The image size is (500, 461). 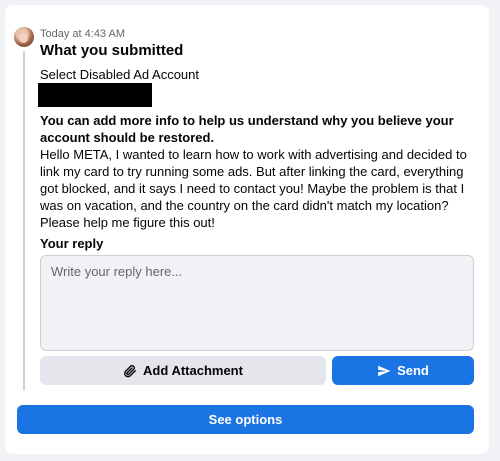 I want to click on send-label: Send, so click(x=413, y=370).